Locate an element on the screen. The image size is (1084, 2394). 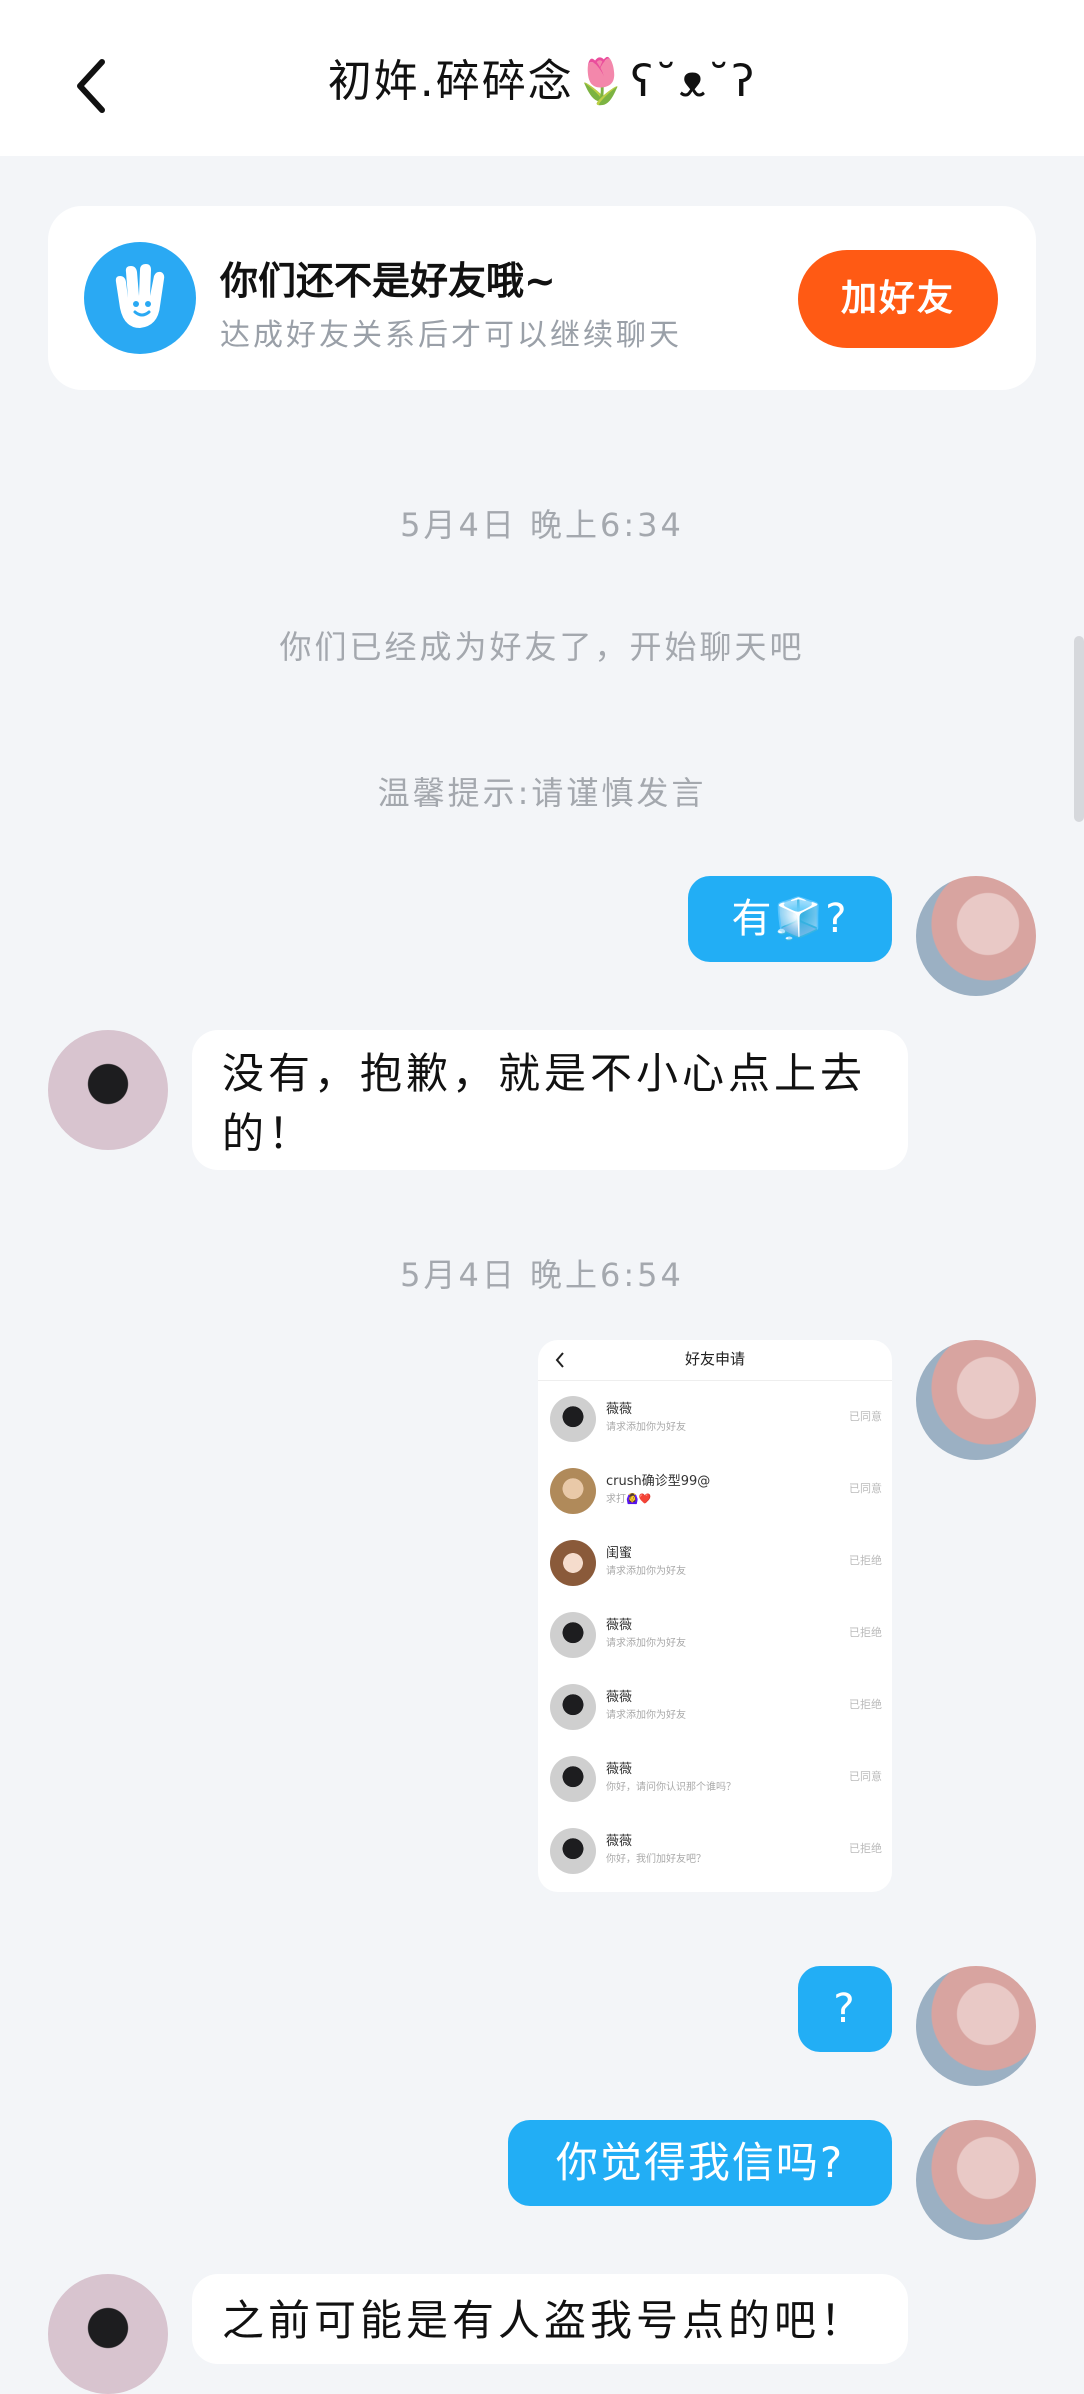
list-item: crush确诊型99@ 求打🙆‍♀️❤️ 已同意 is located at coordinates (715, 1490).